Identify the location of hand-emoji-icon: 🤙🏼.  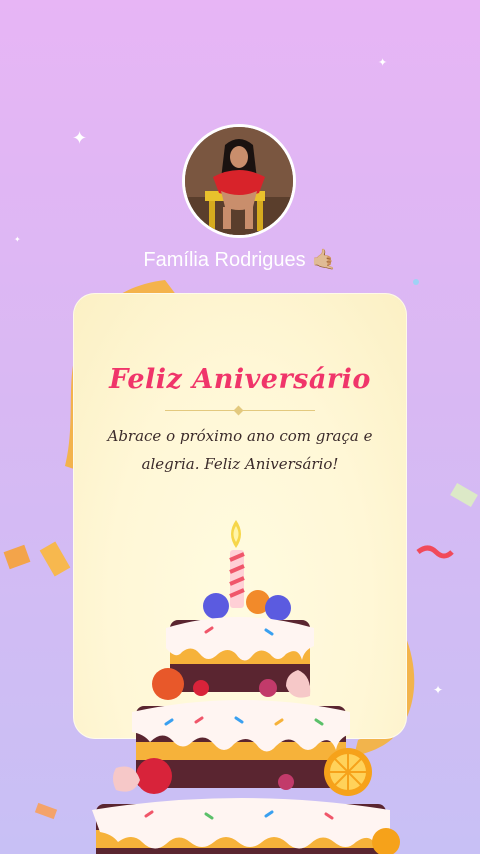
(324, 259).